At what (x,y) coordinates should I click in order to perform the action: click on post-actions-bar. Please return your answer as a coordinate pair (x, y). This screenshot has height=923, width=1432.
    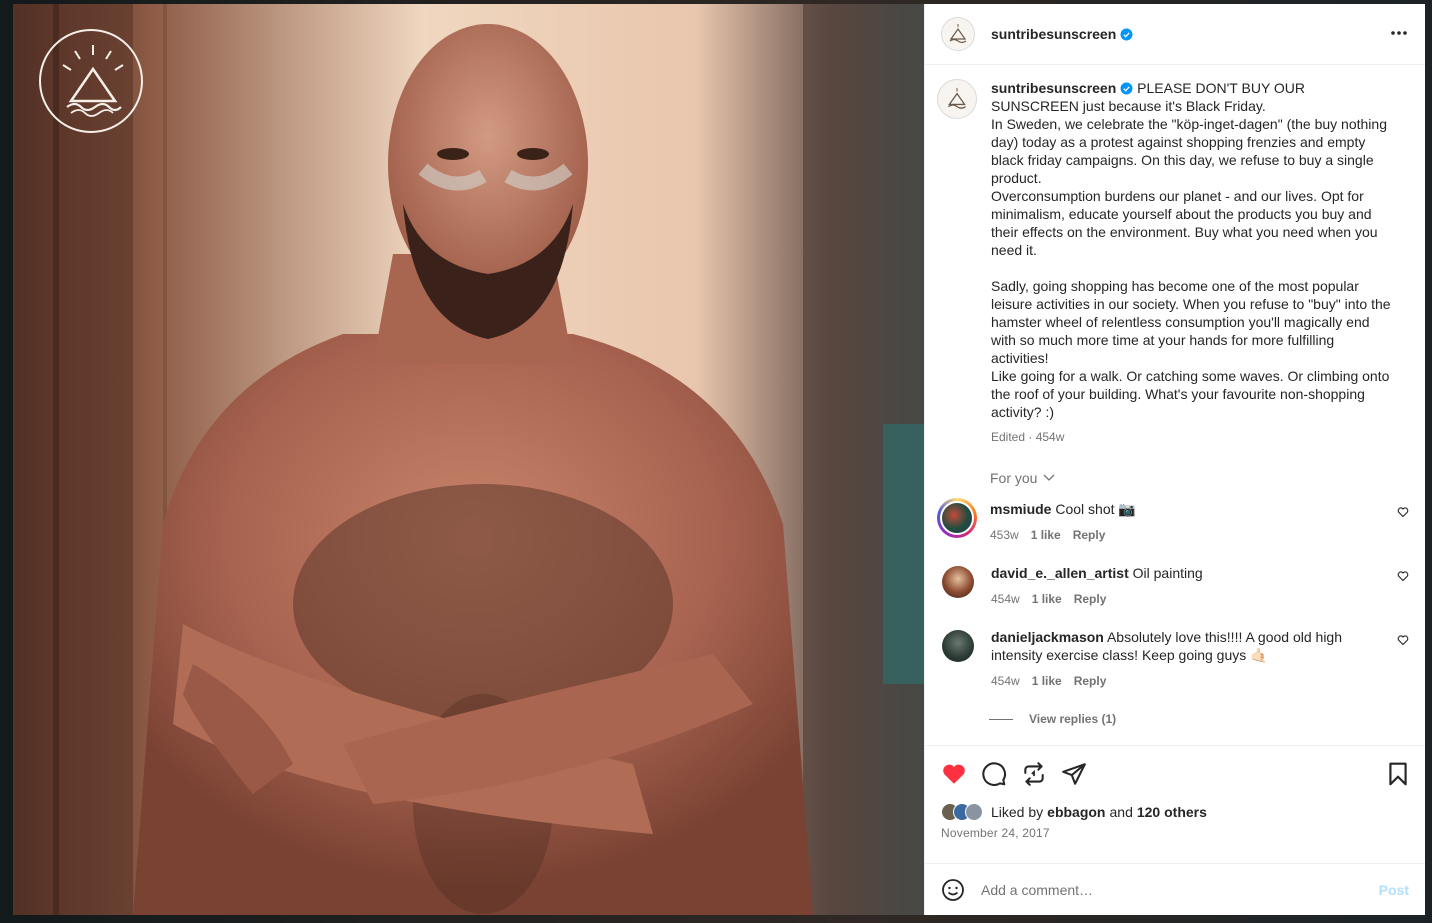
    Looking at the image, I should click on (1175, 773).